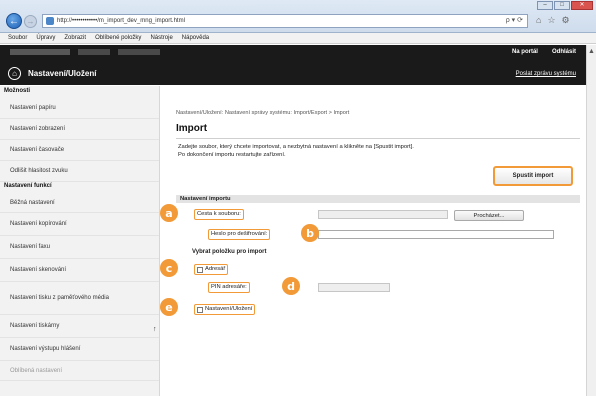 Image resolution: width=596 pixels, height=396 pixels. I want to click on scroll-up-icon: ▲, so click(591, 51).